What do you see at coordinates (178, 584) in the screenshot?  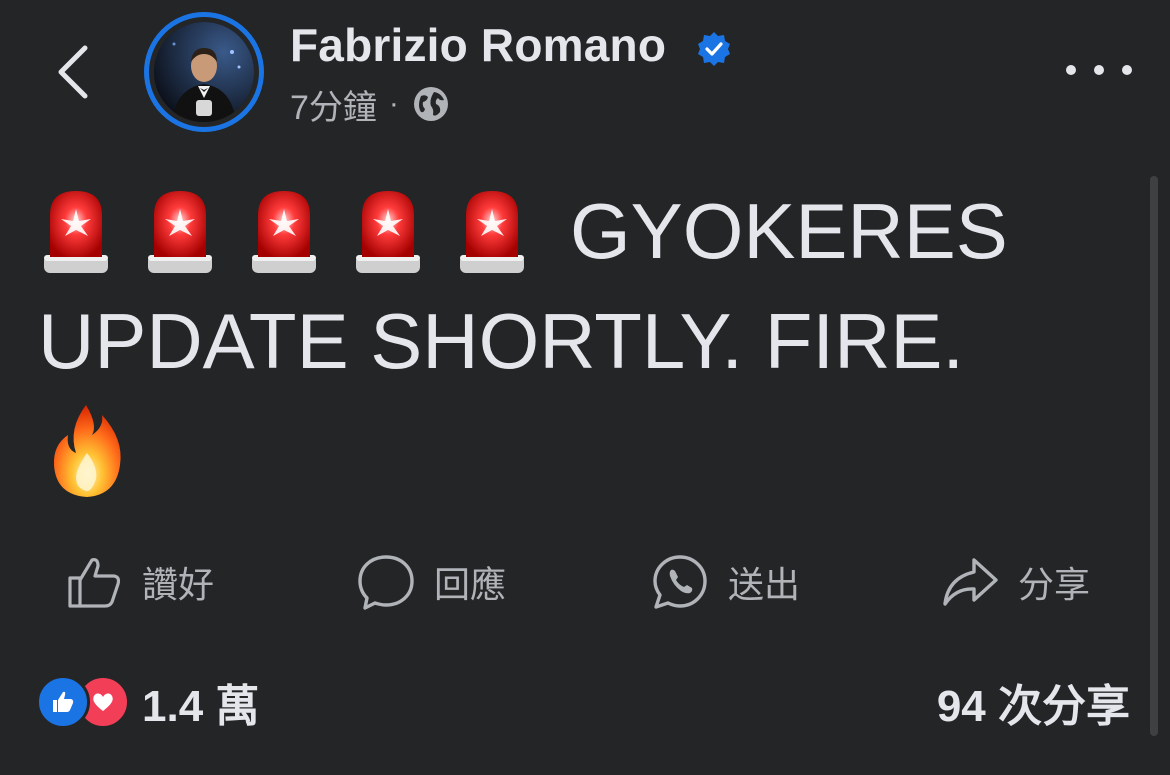 I see `like-label: 讚好` at bounding box center [178, 584].